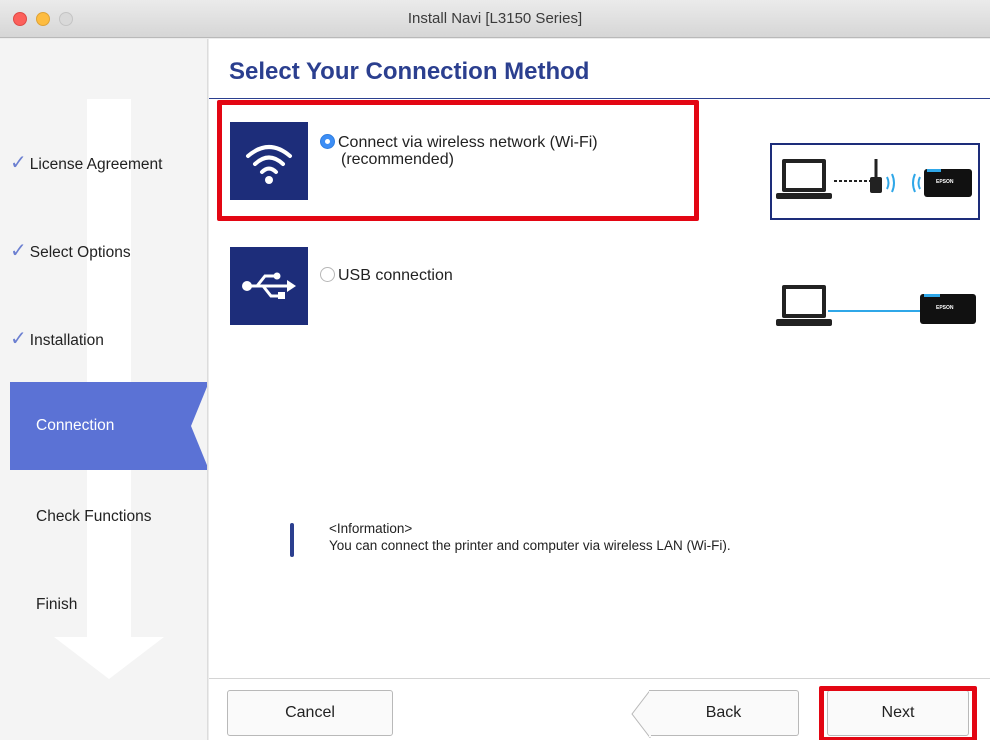  I want to click on page-title: Select Your Connection Method, so click(409, 71).